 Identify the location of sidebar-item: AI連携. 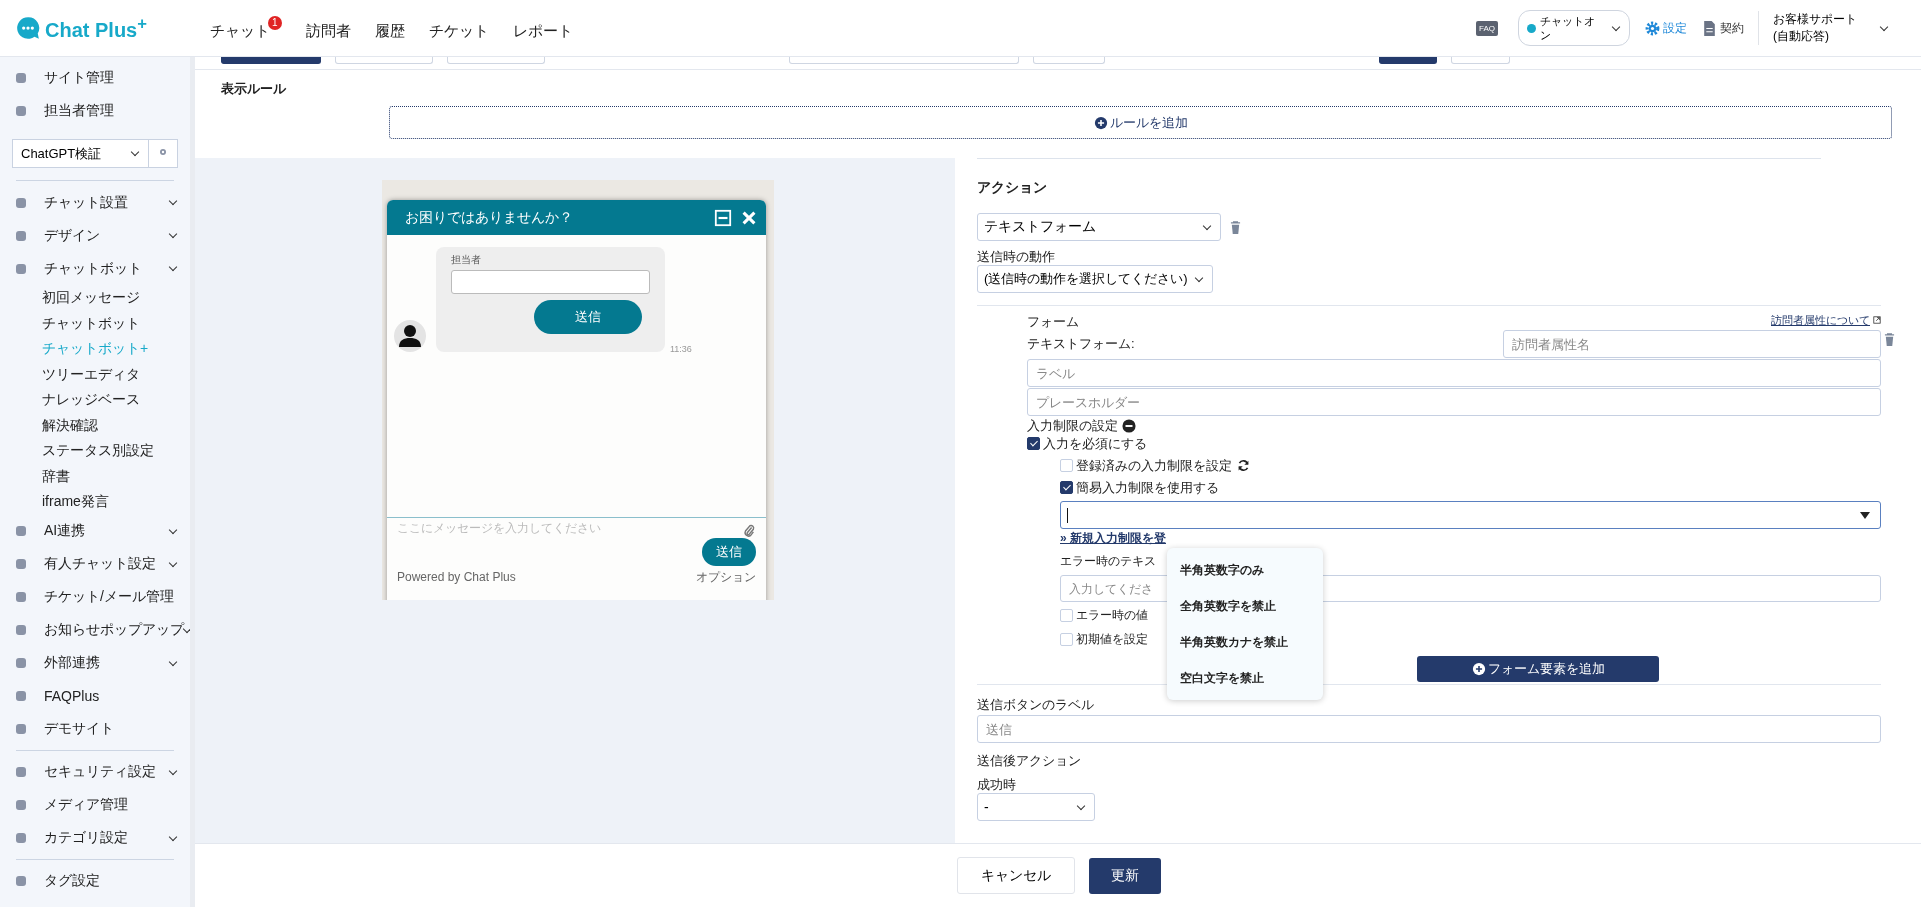
(95, 531).